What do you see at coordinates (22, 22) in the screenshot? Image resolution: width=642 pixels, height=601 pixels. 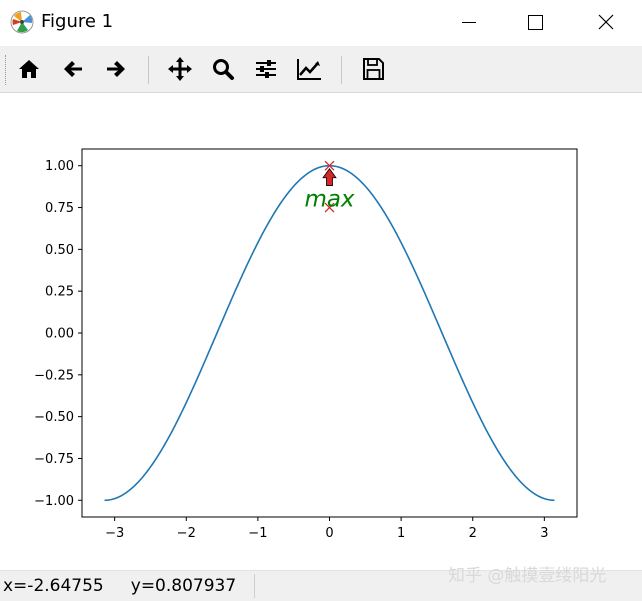 I see `matplotlib-logo-icon` at bounding box center [22, 22].